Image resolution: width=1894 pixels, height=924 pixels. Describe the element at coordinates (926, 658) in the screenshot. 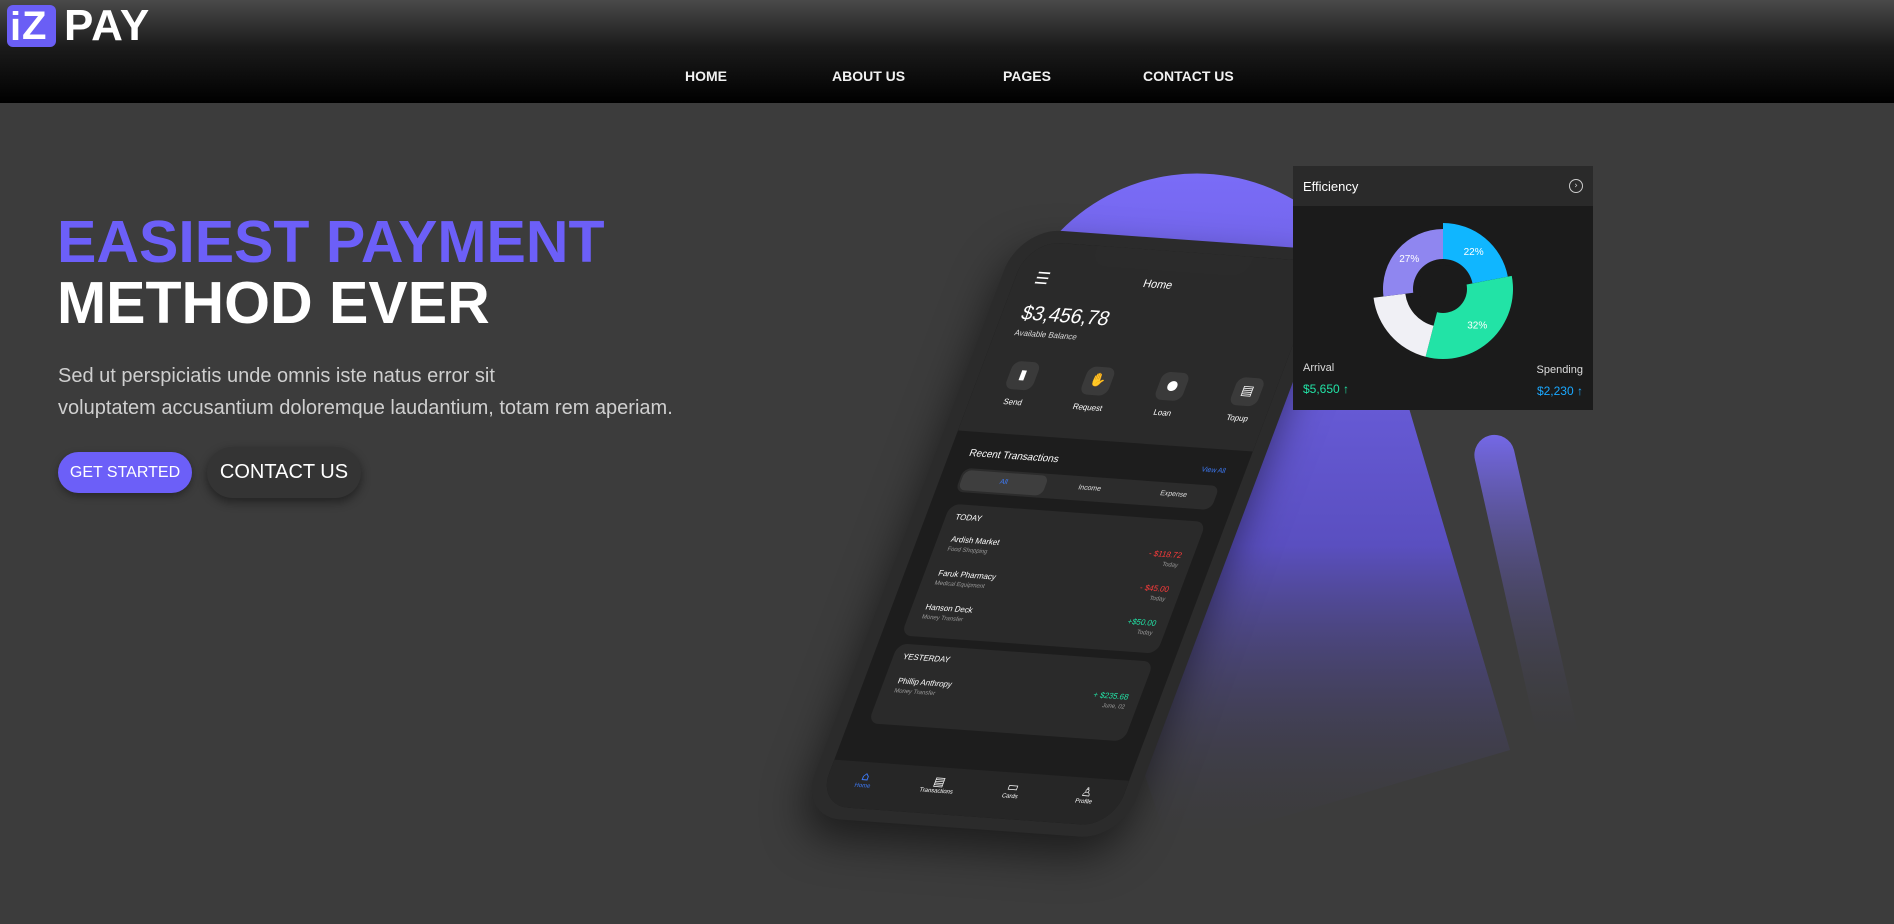

I see `yesterday-label: YESTERDAY` at that location.